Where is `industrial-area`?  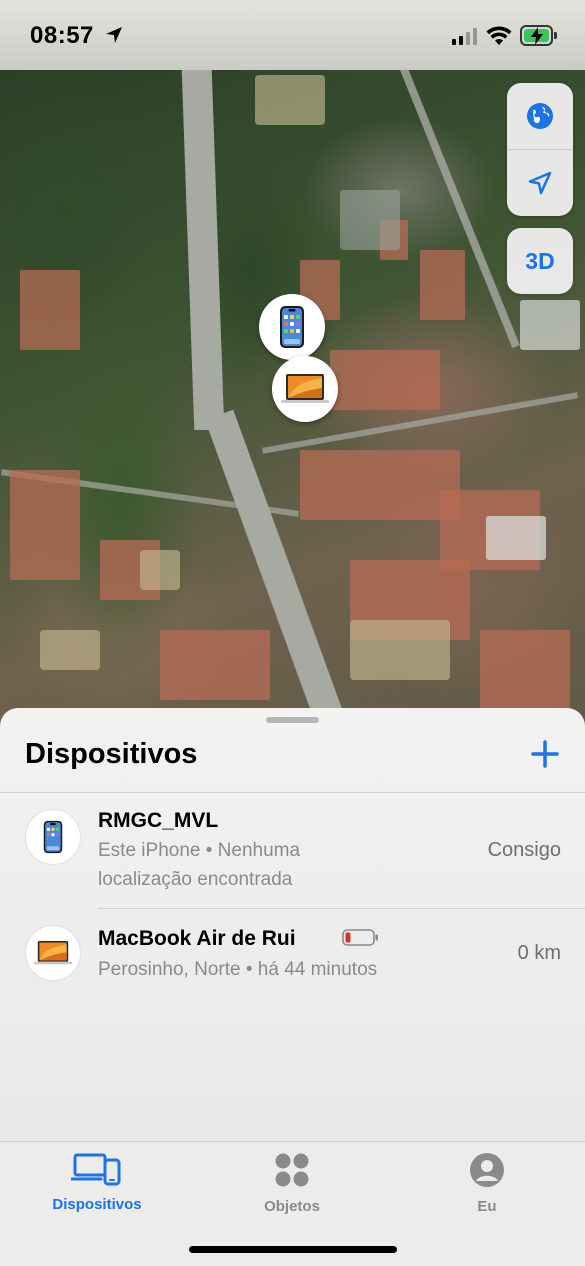 industrial-area is located at coordinates (370, 220).